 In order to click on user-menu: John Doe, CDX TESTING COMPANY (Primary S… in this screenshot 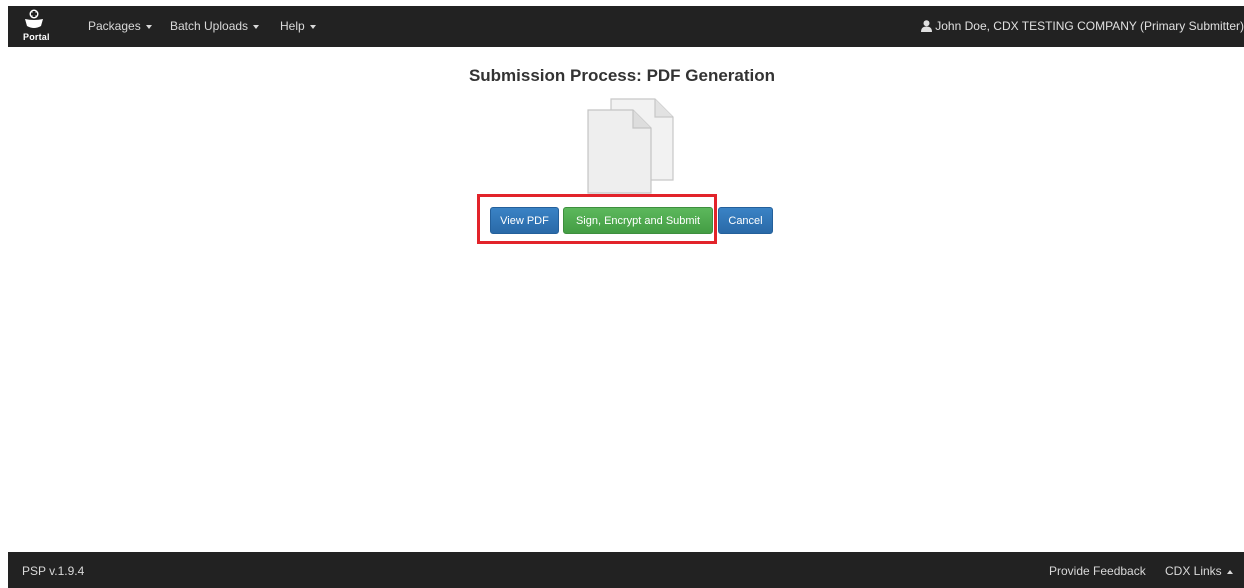, I will do `click(1082, 26)`.